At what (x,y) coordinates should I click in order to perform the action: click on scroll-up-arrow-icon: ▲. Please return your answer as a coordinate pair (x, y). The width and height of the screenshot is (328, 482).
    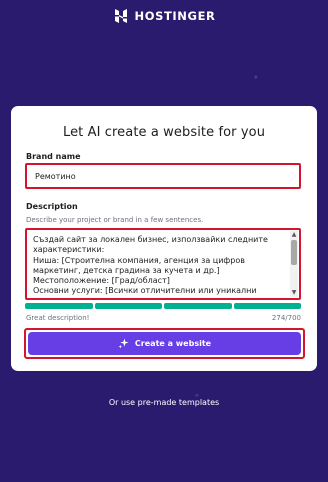
    Looking at the image, I should click on (294, 235).